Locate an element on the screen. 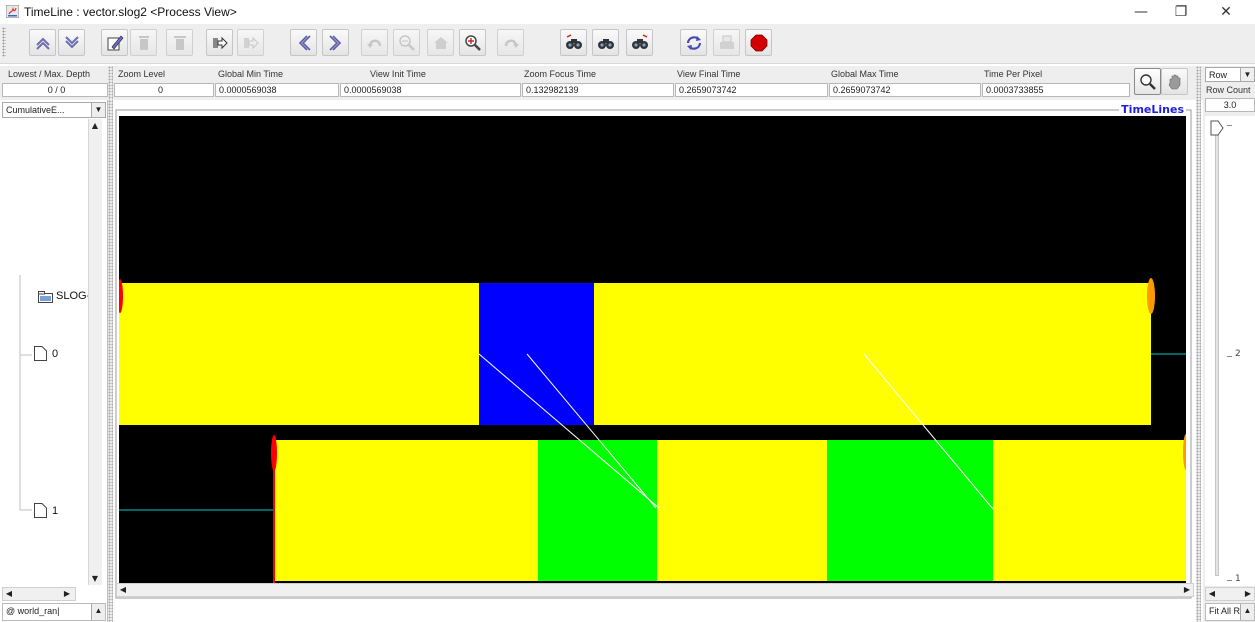 The width and height of the screenshot is (1255, 622). zoom-in-icon is located at coordinates (473, 43).